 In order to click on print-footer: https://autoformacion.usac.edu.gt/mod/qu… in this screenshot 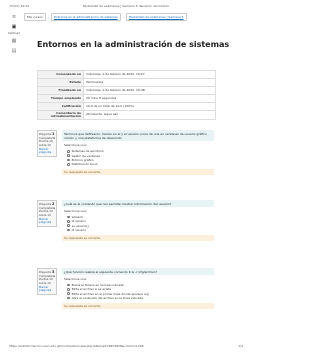, I will do `click(126, 348)`.